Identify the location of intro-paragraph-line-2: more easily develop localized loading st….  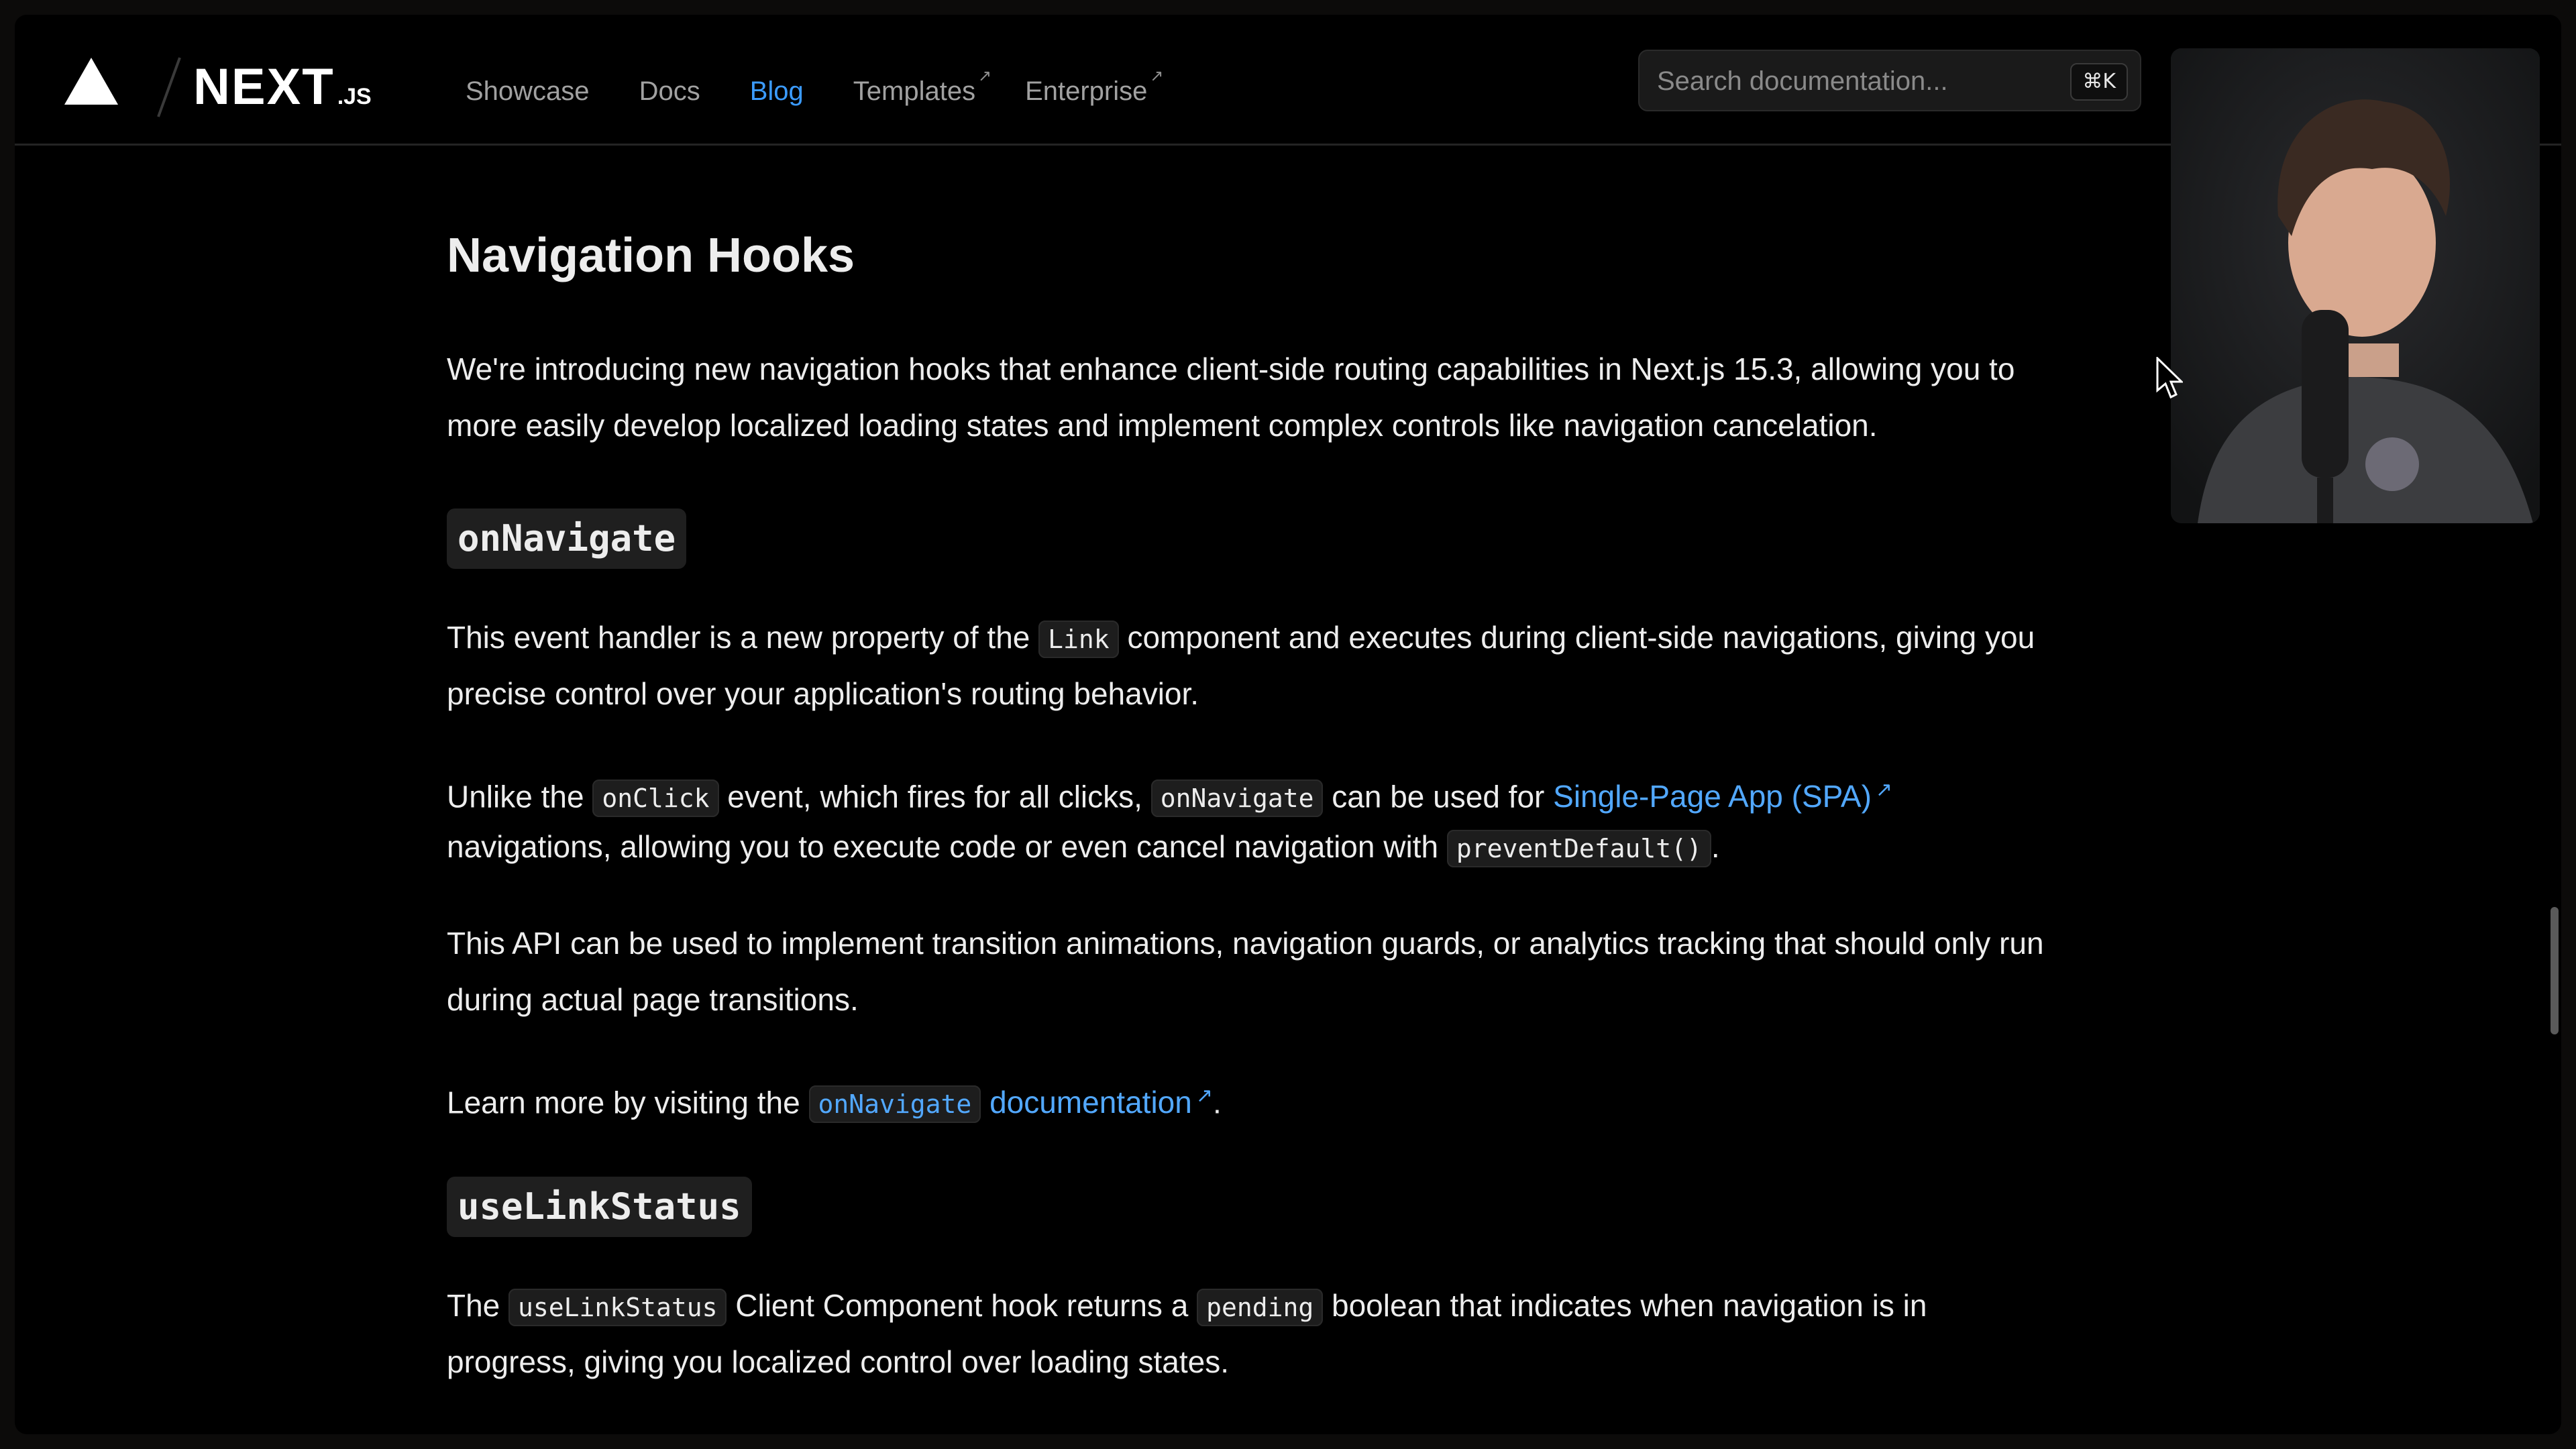
(1162, 425).